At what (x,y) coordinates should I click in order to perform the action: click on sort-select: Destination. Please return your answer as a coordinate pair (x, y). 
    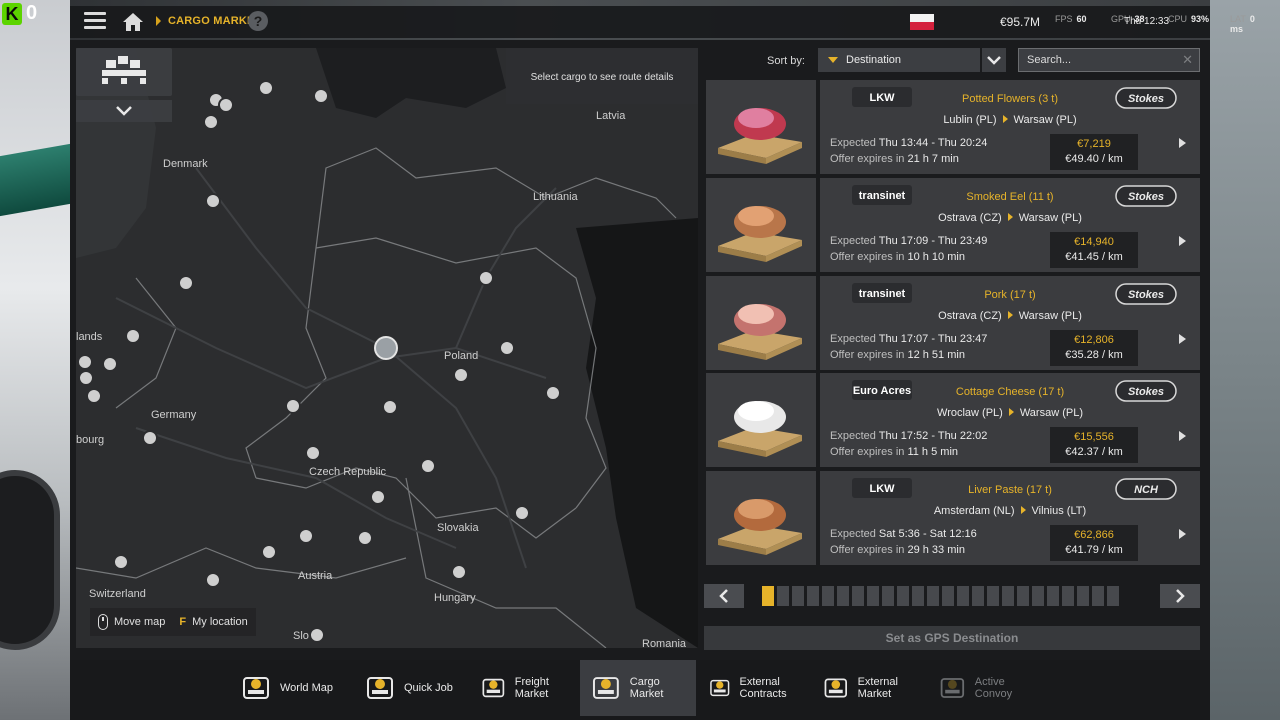
    Looking at the image, I should click on (899, 60).